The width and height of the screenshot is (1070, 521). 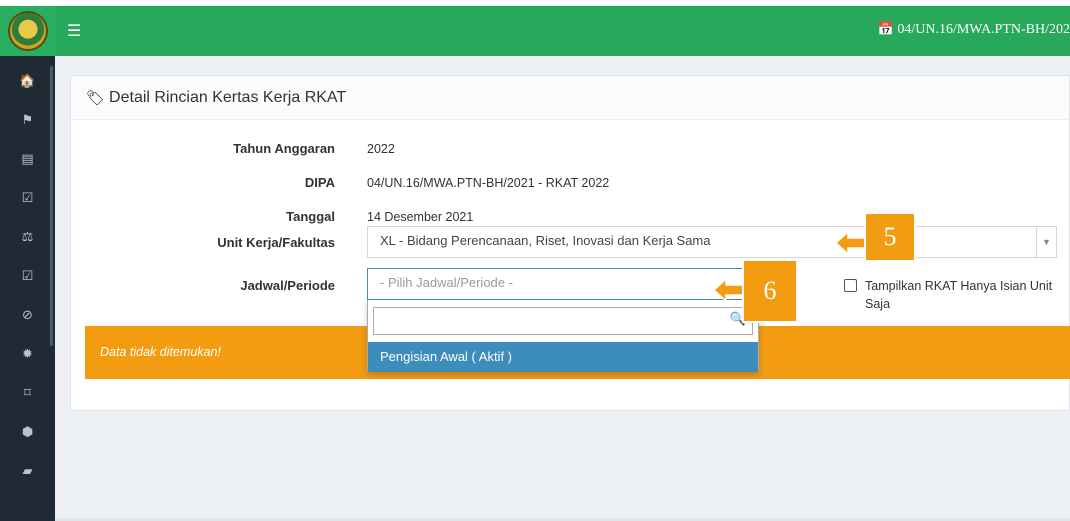 I want to click on calendar-icon: 📅, so click(x=885, y=29).